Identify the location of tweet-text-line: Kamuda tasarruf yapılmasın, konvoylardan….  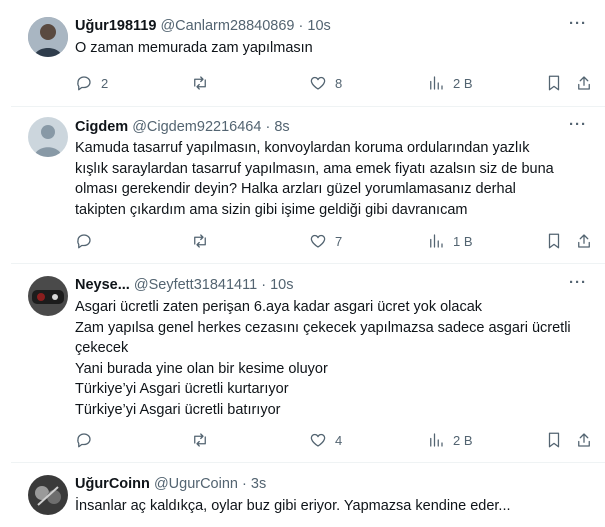
(302, 148).